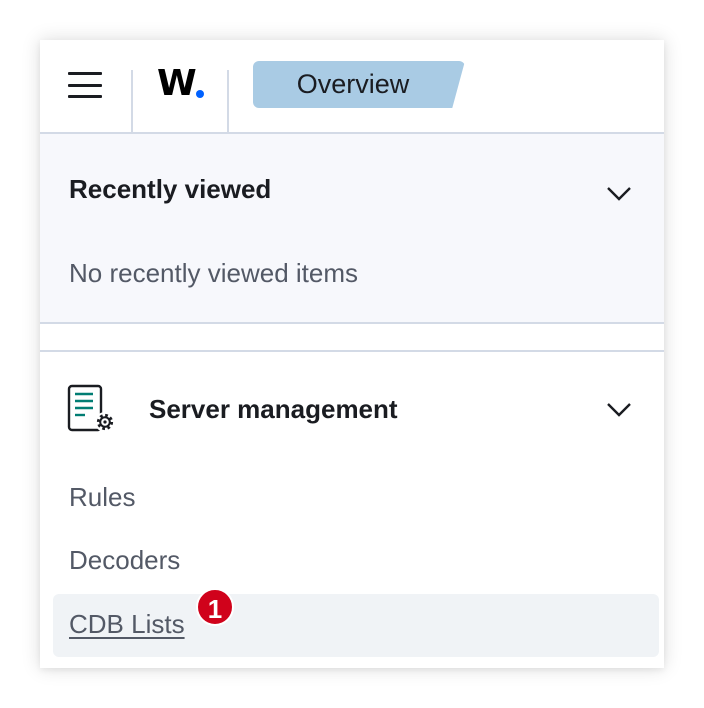  What do you see at coordinates (127, 624) in the screenshot?
I see `nav-item-label: CDB Lists` at bounding box center [127, 624].